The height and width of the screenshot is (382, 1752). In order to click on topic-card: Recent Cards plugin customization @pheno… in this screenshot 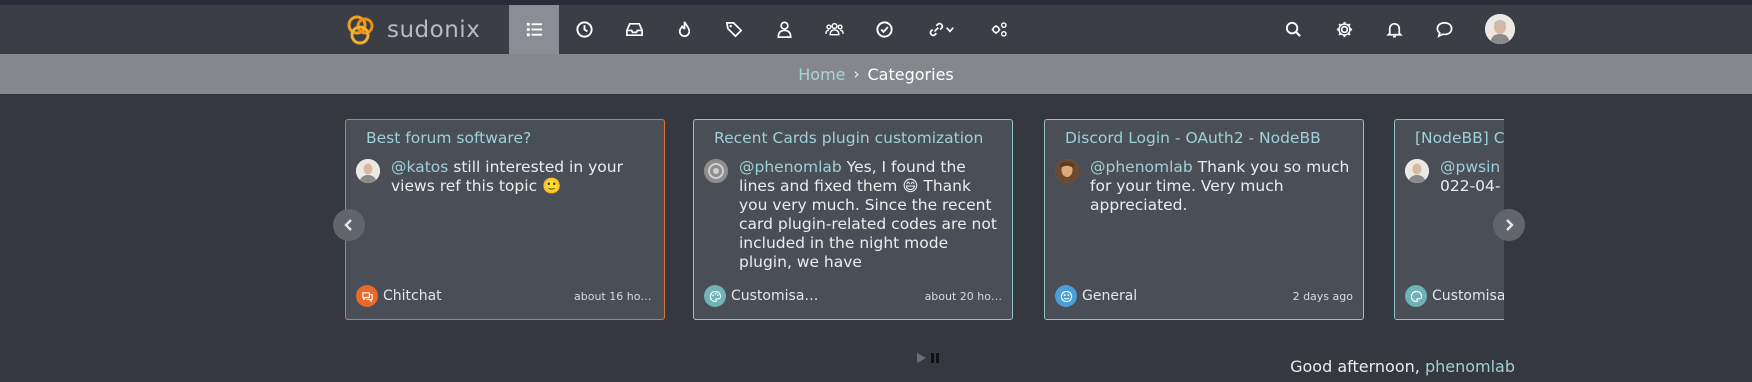, I will do `click(853, 219)`.